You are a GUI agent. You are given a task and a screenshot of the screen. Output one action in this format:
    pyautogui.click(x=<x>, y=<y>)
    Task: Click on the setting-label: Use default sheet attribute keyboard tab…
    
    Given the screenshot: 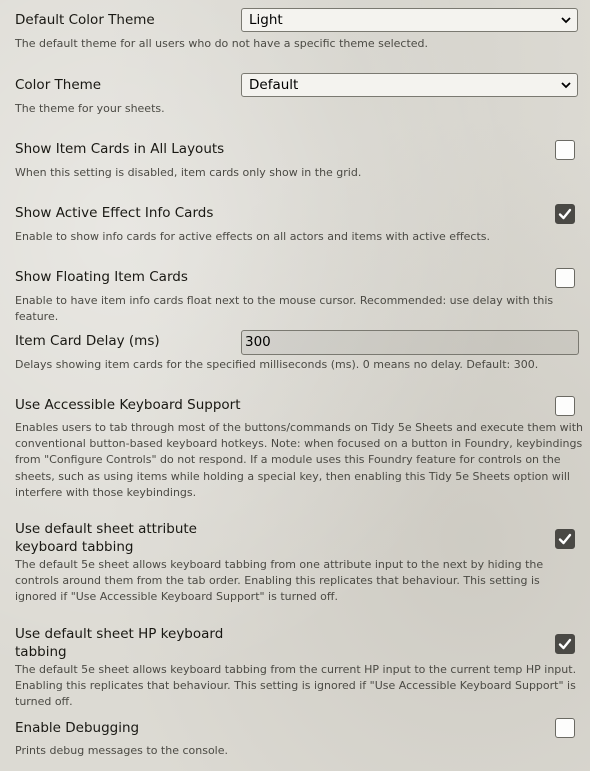 What is the action you would take?
    pyautogui.click(x=106, y=538)
    